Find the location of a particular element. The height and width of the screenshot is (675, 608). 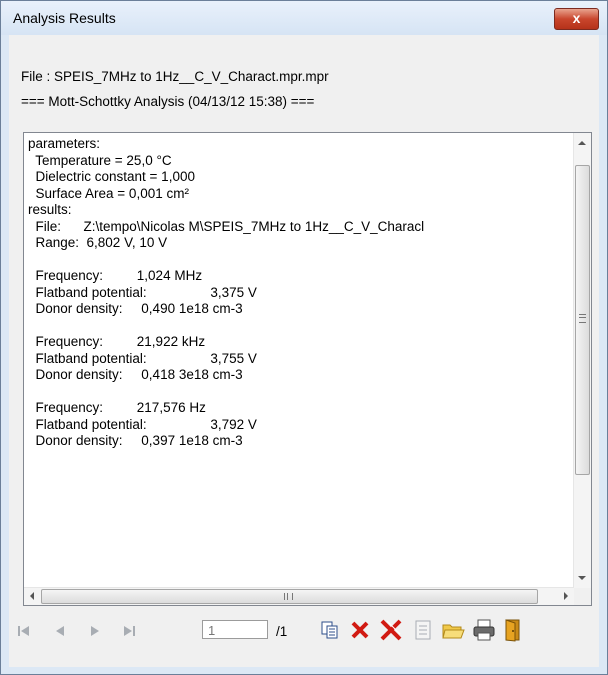

open-folder-icon is located at coordinates (453, 631).